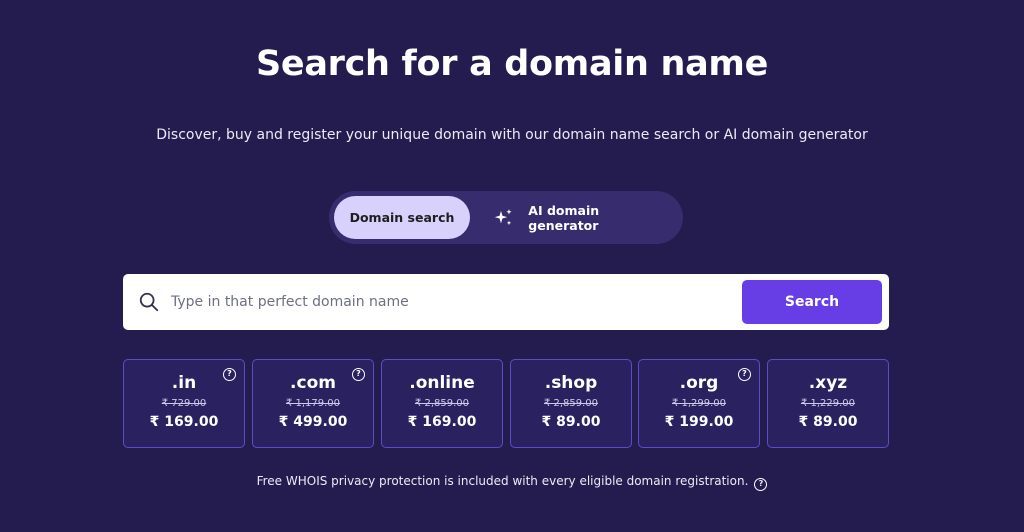 This screenshot has width=1024, height=532. I want to click on tld-old-price: ₹ 1,299.00, so click(699, 403).